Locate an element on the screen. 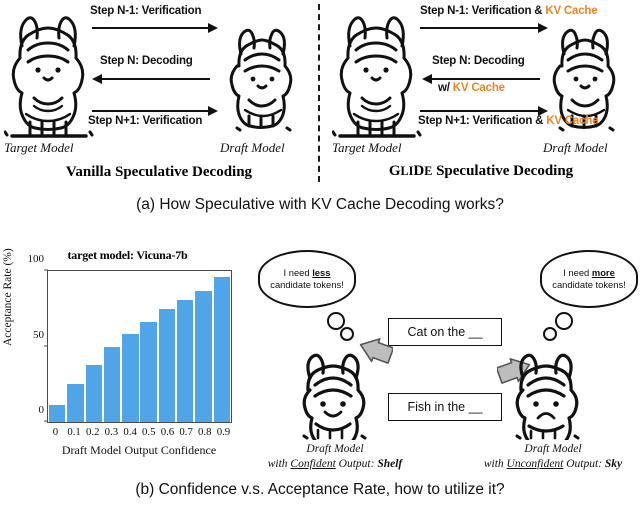  chart-ytick-1: 50 is located at coordinates (38, 334).